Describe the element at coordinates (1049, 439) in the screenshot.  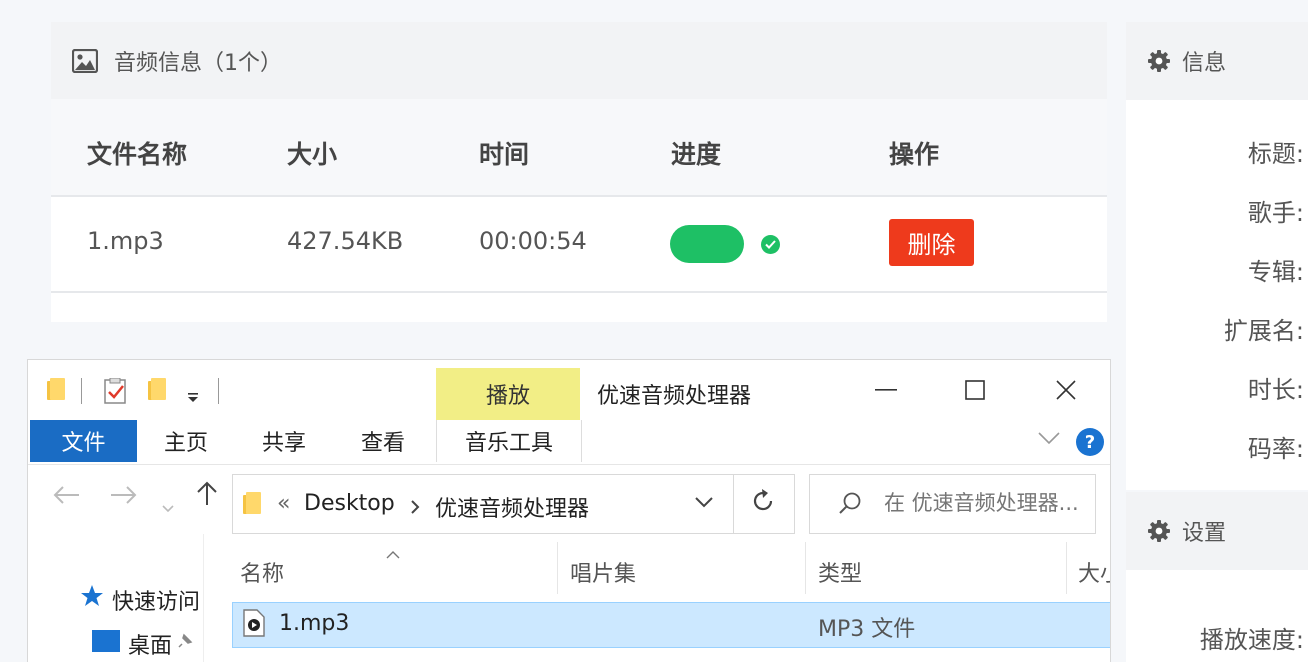
I see `expand-ribbon-icon` at that location.